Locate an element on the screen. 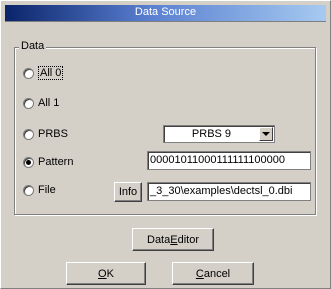 The width and height of the screenshot is (331, 289). radio-pattern-button is located at coordinates (28, 162).